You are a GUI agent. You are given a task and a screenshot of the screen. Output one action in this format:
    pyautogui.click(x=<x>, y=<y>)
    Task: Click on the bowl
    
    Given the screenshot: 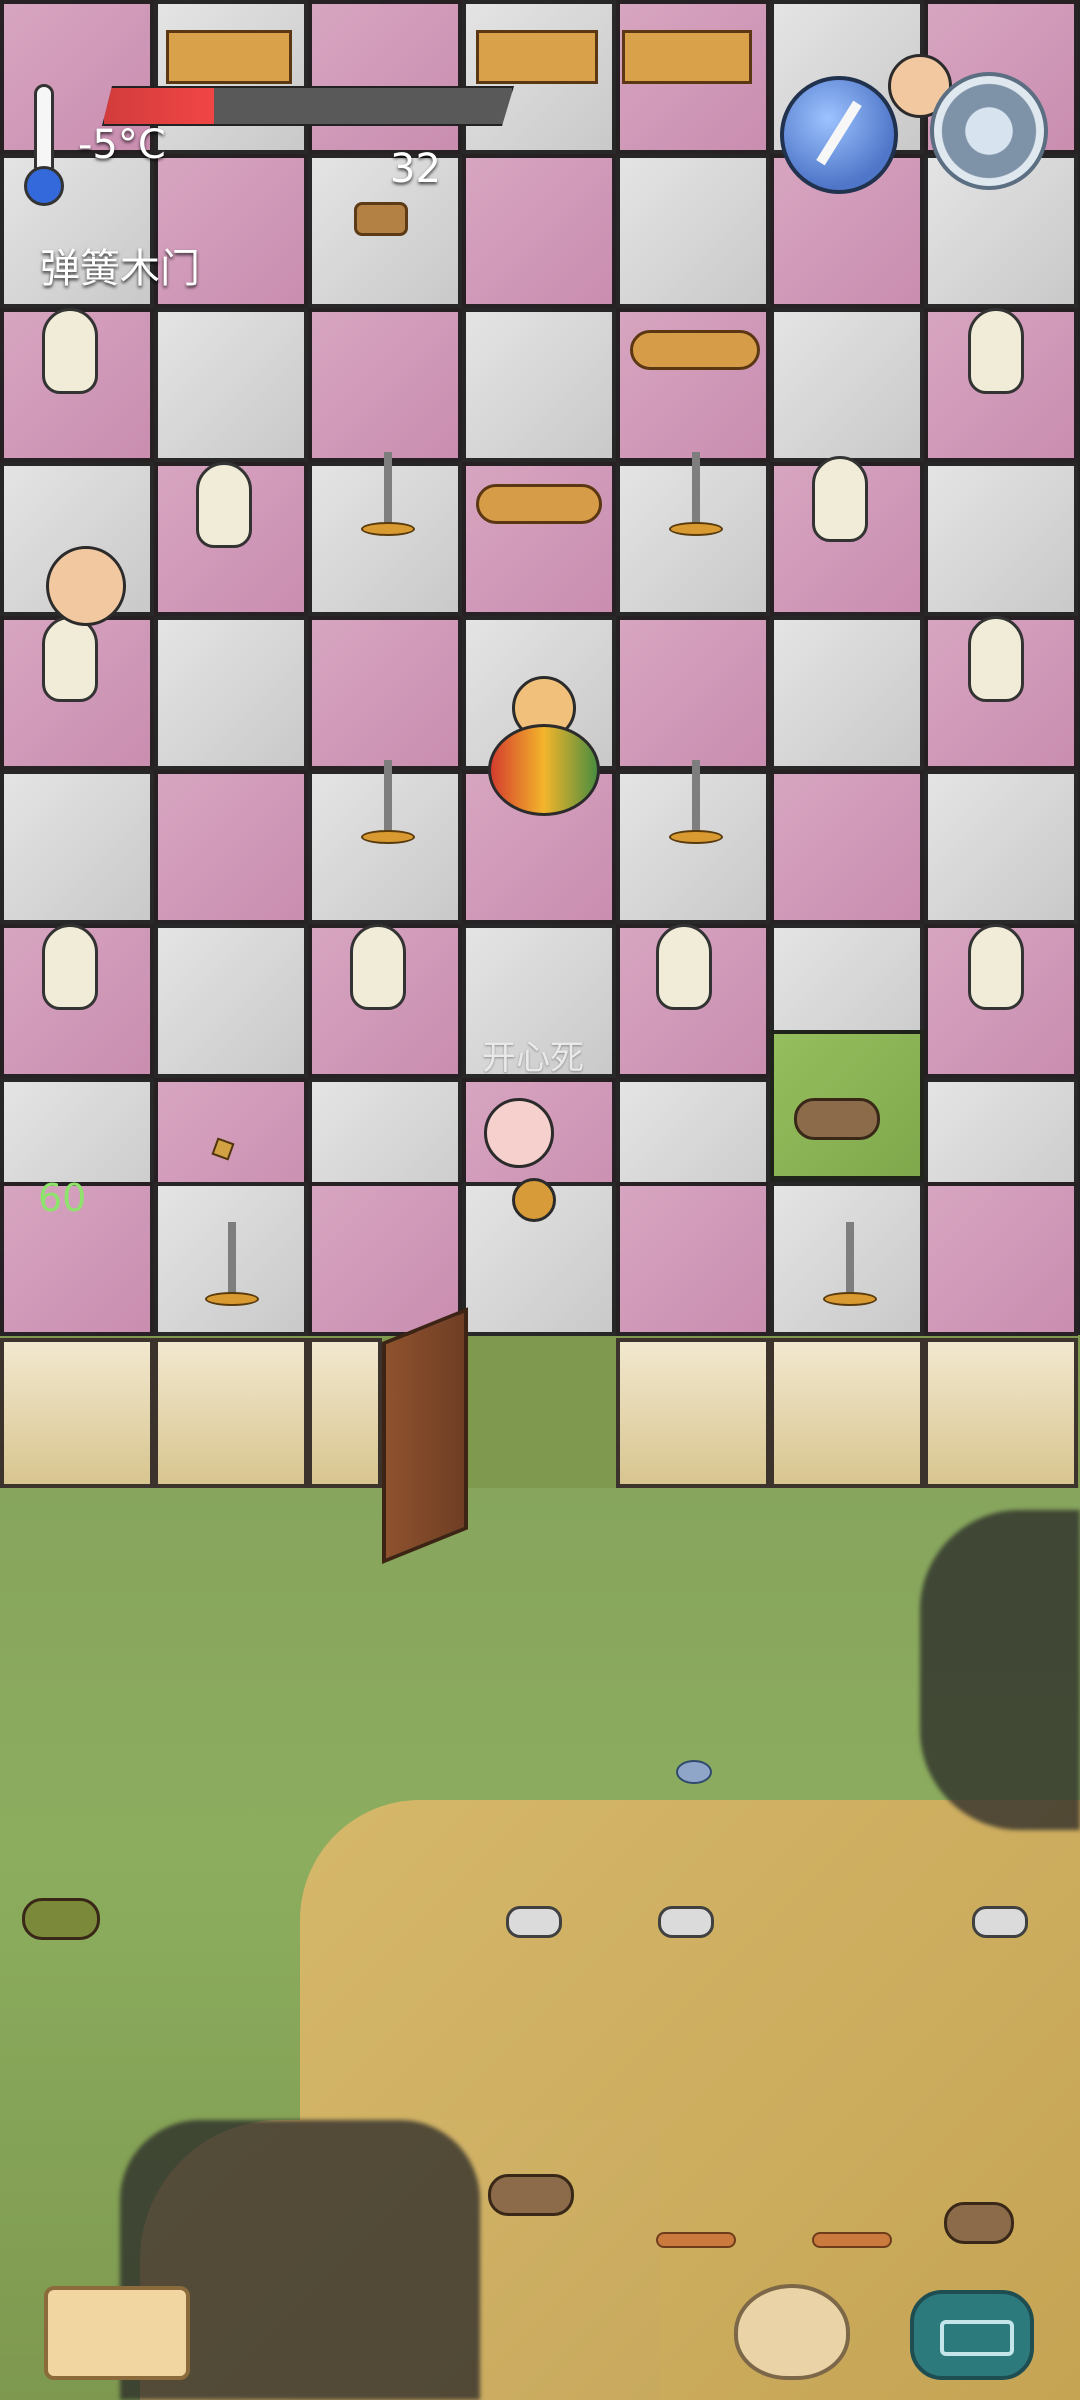 What is the action you would take?
    pyautogui.click(x=694, y=1772)
    